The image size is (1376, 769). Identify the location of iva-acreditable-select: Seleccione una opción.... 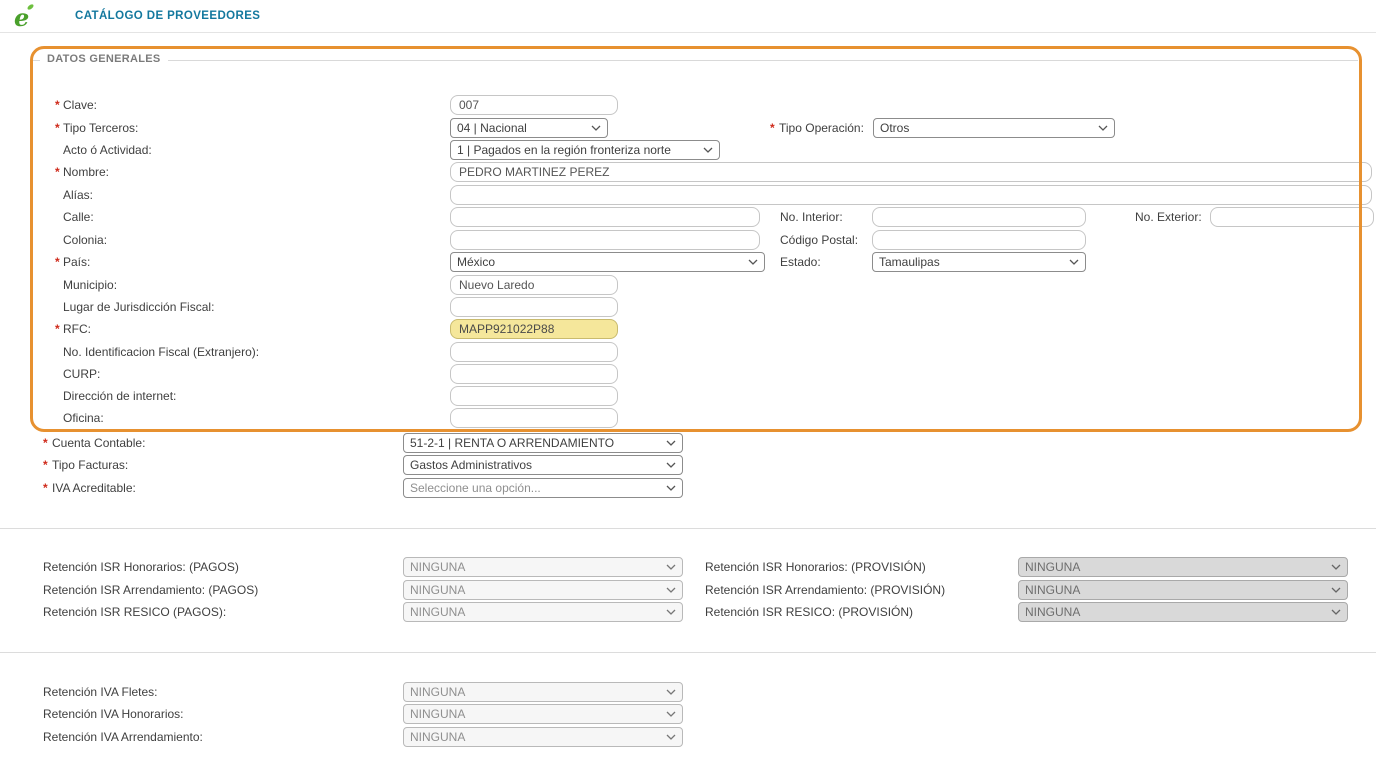
(543, 488).